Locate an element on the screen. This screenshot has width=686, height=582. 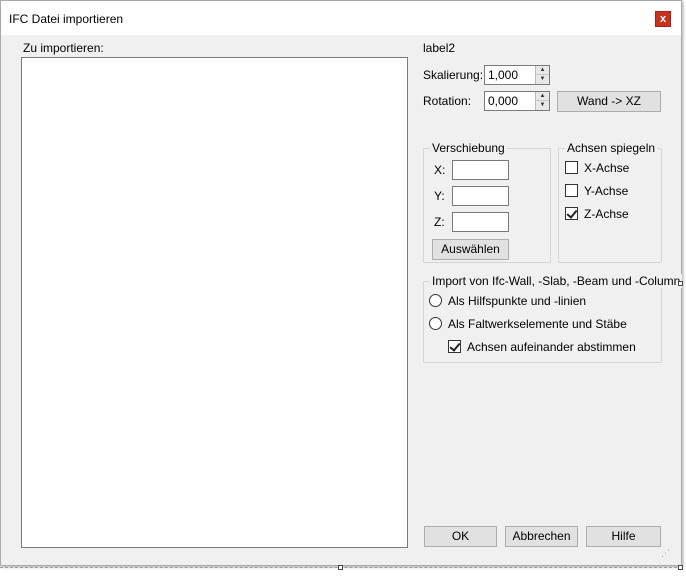
rotation-label: Rotation: is located at coordinates (447, 101).